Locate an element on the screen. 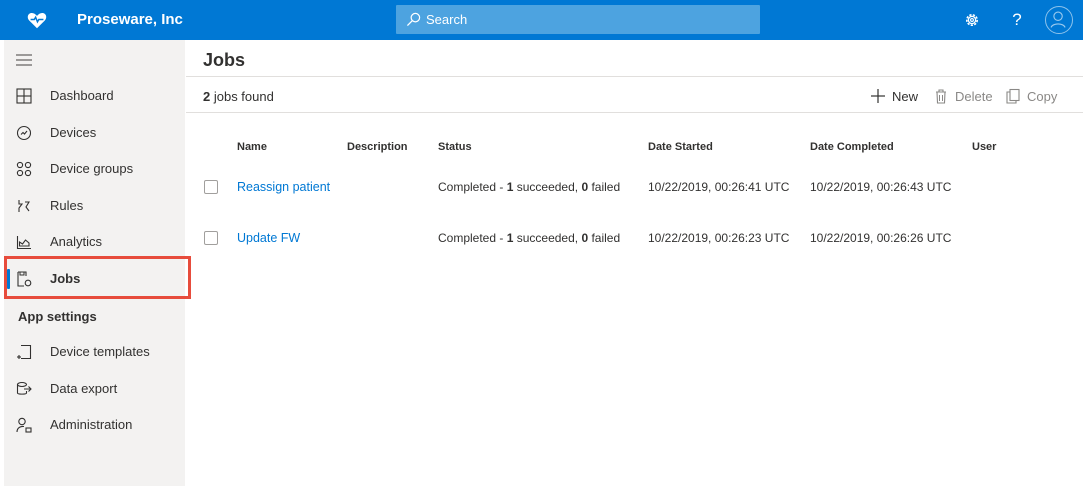  sidebar-item-label: Dashboard is located at coordinates (82, 95).